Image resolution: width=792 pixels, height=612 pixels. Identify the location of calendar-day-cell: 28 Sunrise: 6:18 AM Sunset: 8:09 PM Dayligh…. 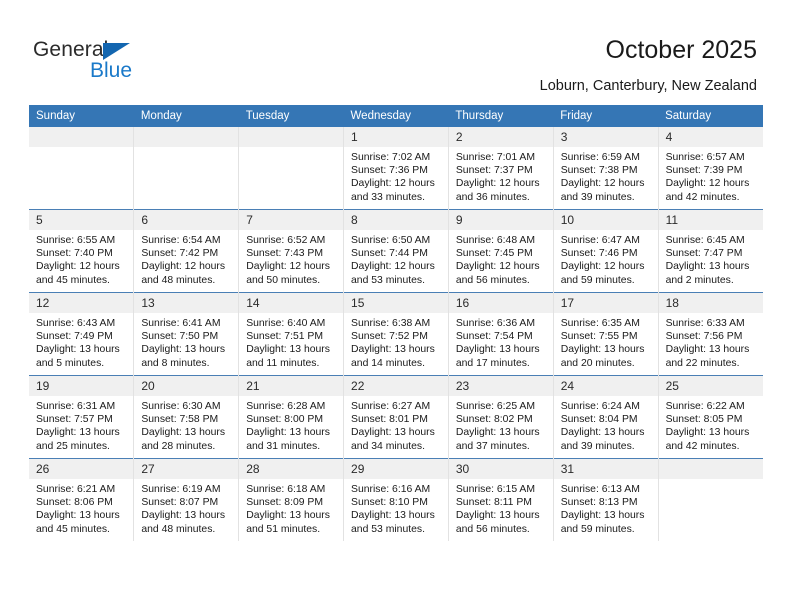
(291, 499).